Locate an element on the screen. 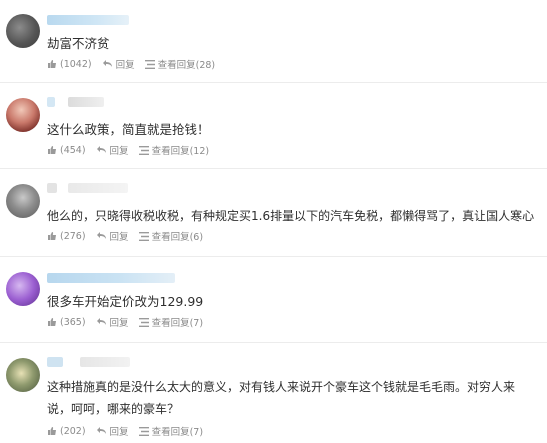  view-replies-button: 查看回复(6) is located at coordinates (171, 236).